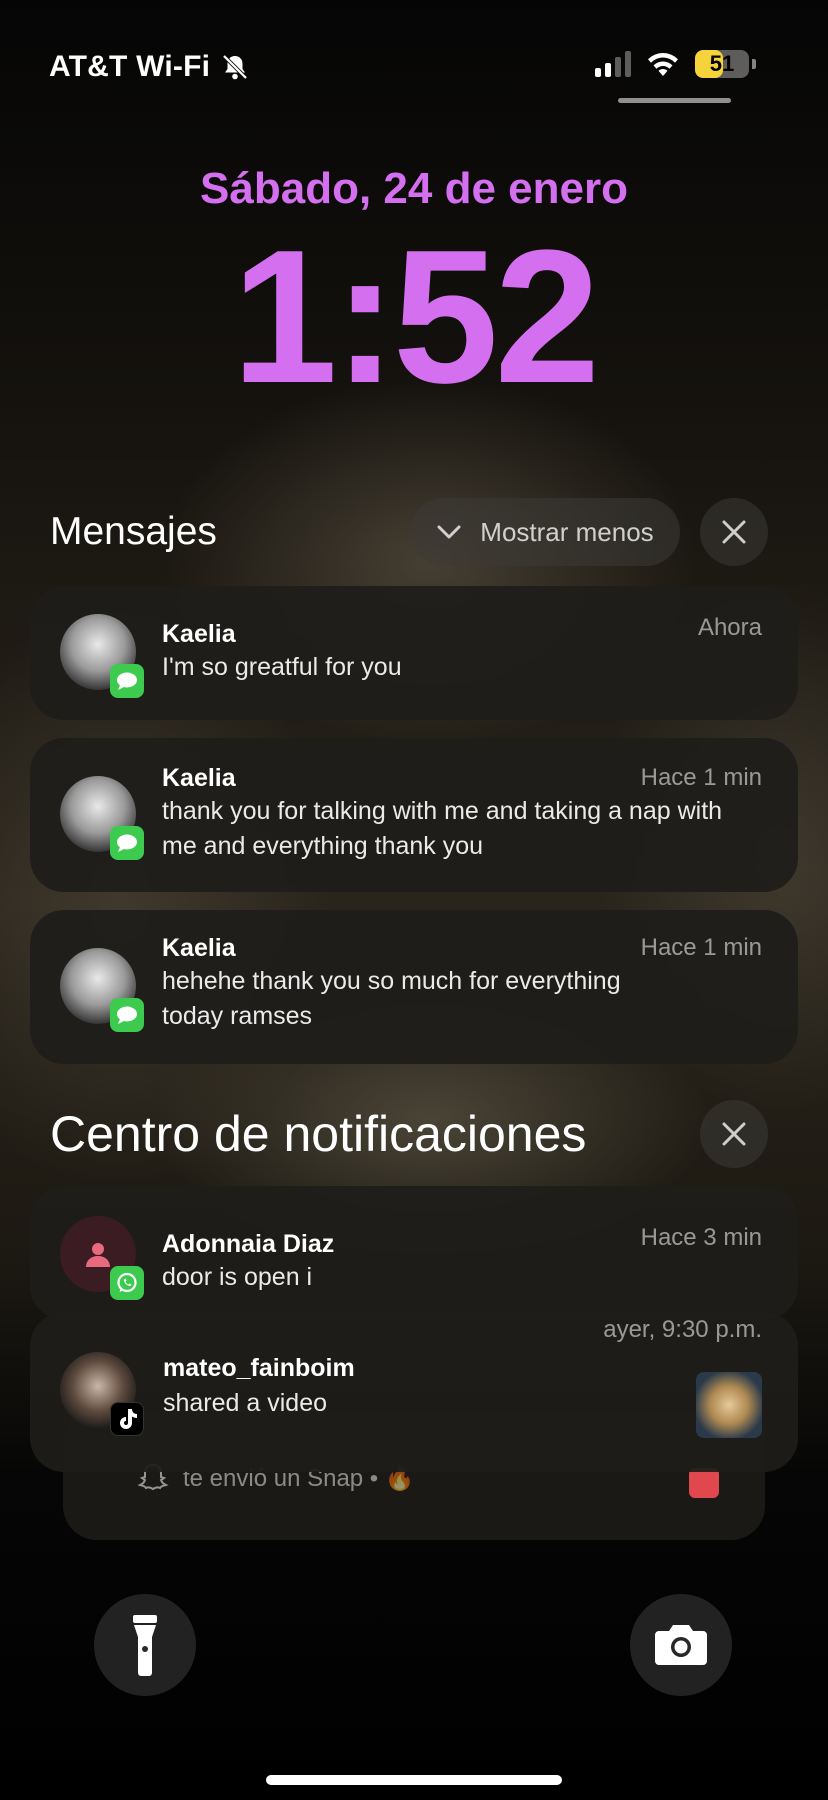 This screenshot has width=828, height=1800. I want to click on video-thumbnail, so click(729, 1405).